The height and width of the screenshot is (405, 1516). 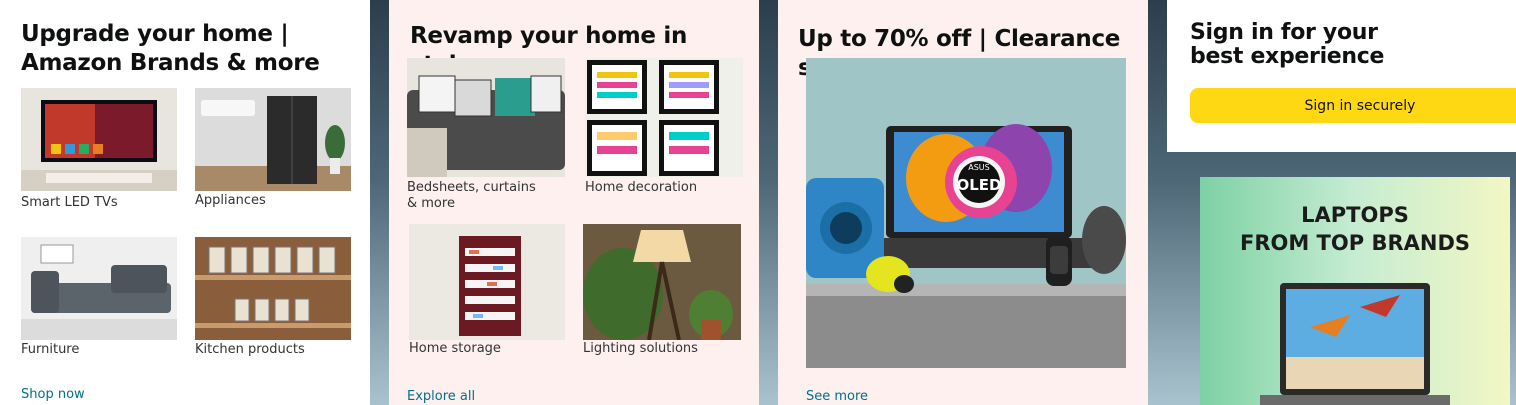 I want to click on shop-now-link: Shop now, so click(x=53, y=394).